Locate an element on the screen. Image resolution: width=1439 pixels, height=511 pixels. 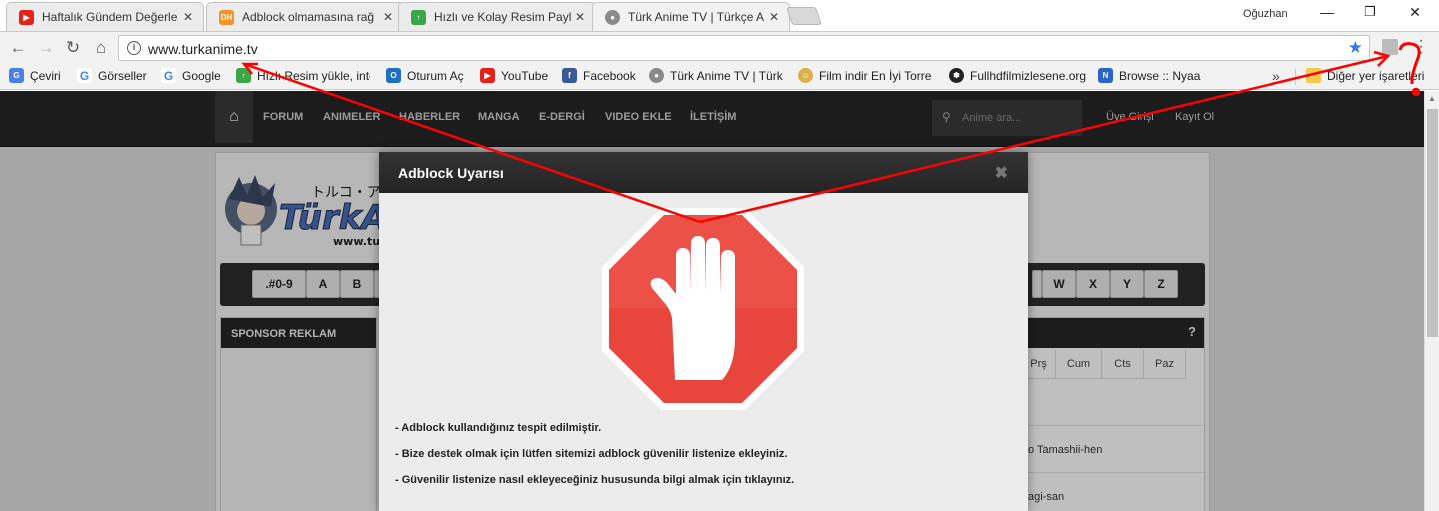
bookmark-star-icon: ★ is located at coordinates (1355, 48).